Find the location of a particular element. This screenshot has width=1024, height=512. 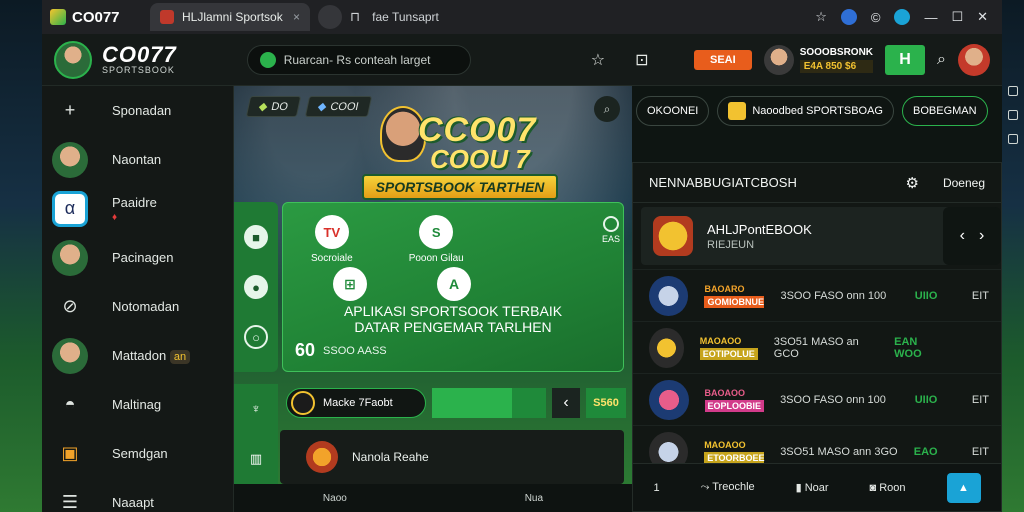

gear-icon: ⚙ is located at coordinates (912, 183).